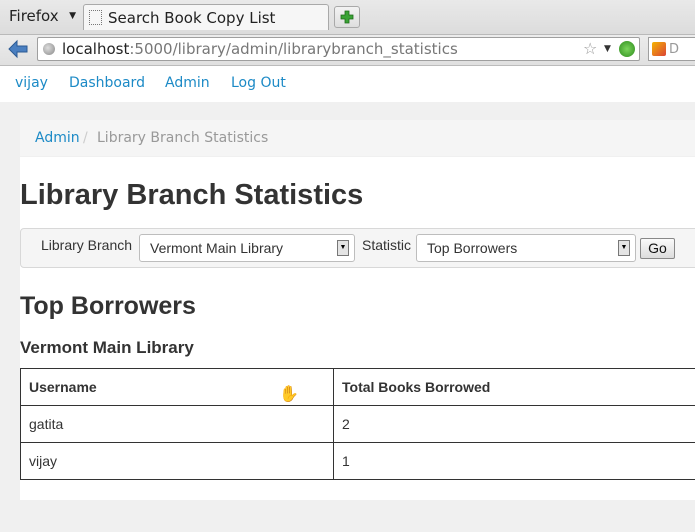 The image size is (695, 532). I want to click on nav-user-link: vijay, so click(31, 83).